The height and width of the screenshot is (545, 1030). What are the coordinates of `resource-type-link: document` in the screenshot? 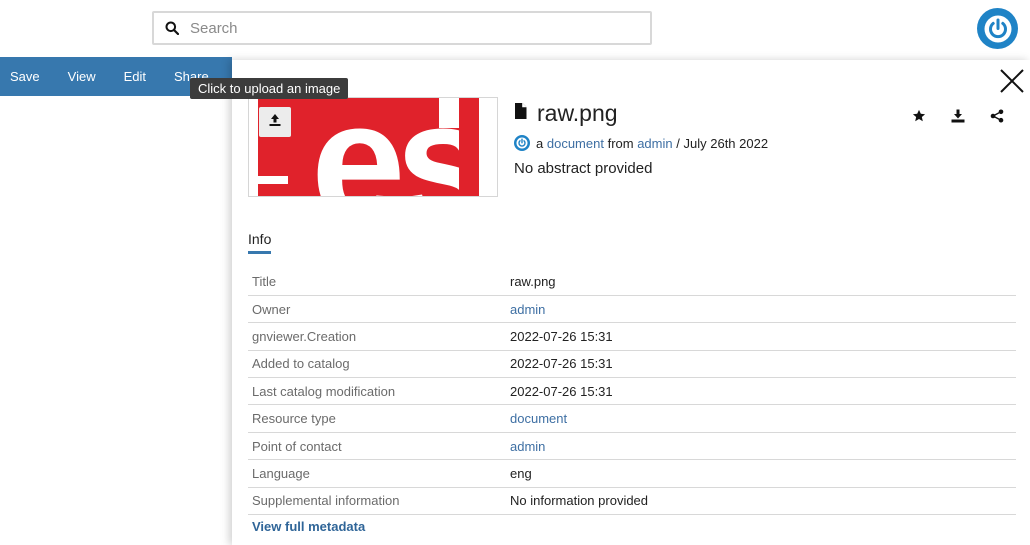 It's located at (575, 143).